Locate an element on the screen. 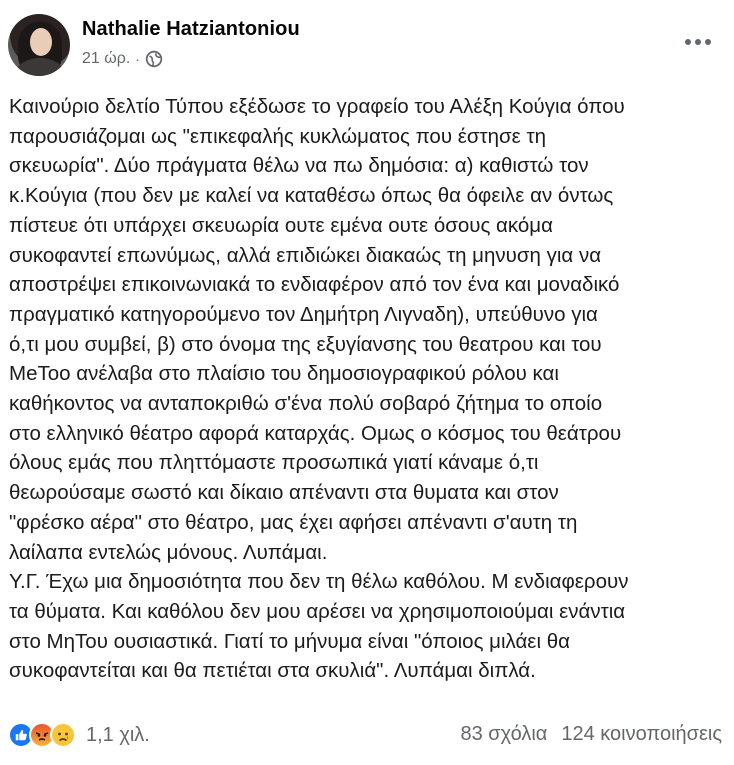  more-options-button is located at coordinates (698, 42).